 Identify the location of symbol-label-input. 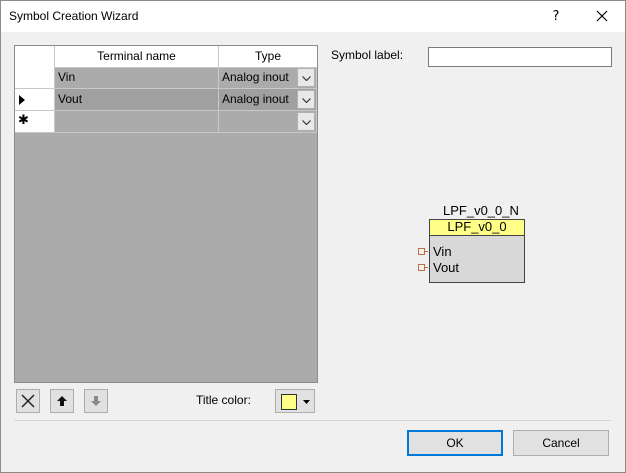
(520, 57).